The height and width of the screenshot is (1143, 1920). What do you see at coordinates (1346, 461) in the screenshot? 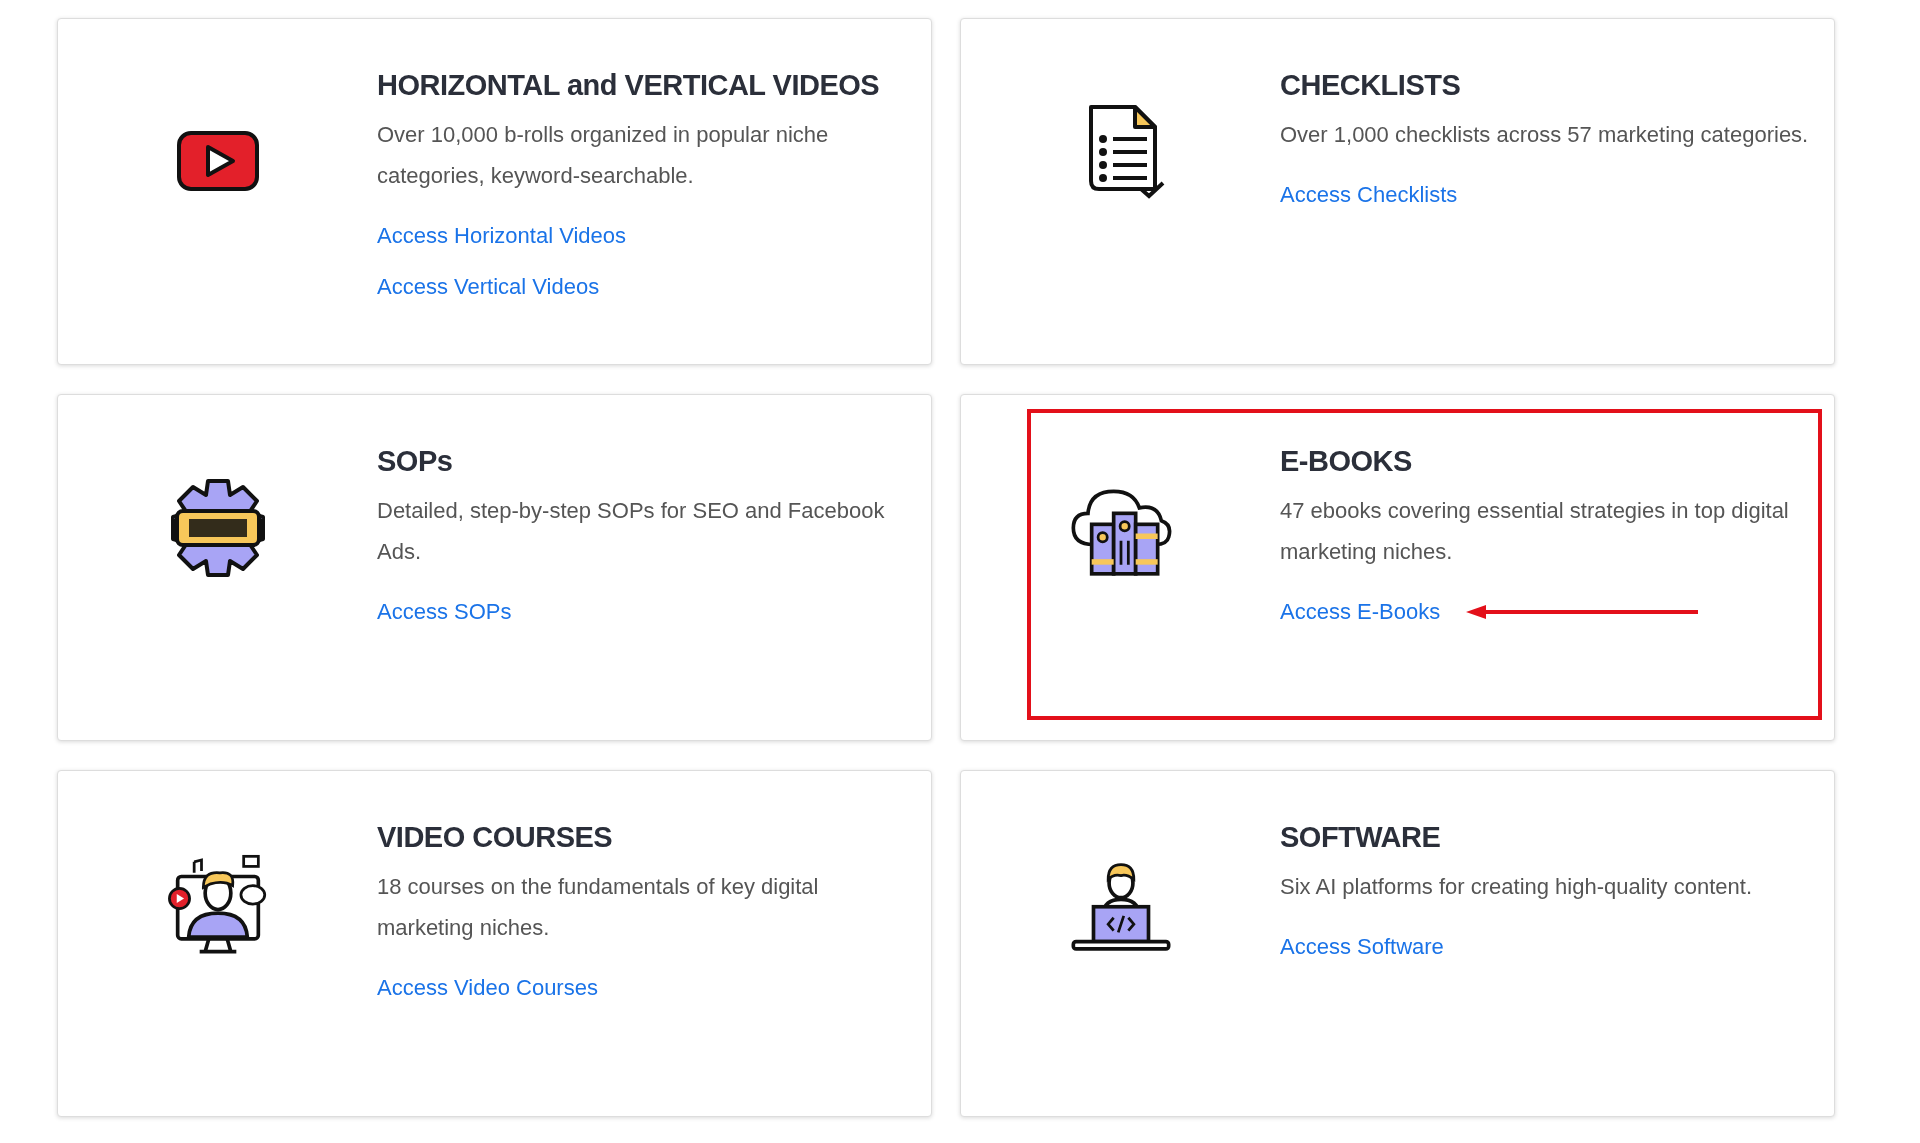
I see `card-title: E-BOOKS` at bounding box center [1346, 461].